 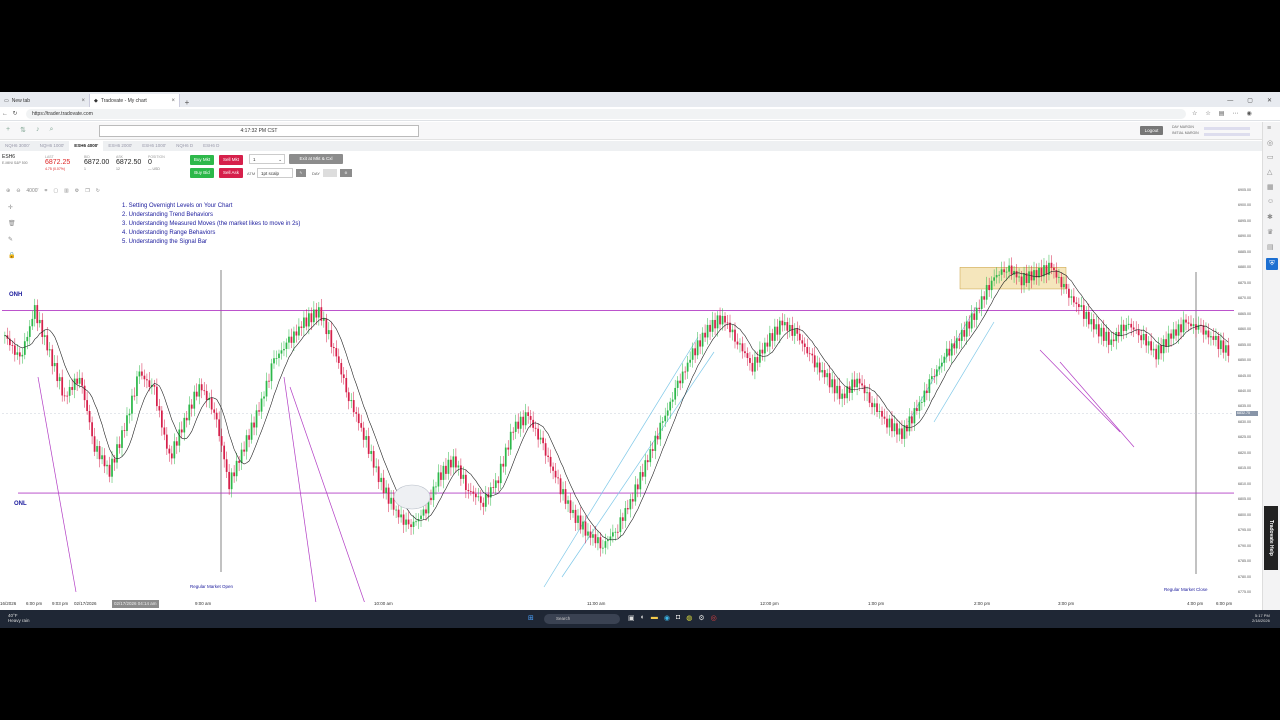 I want to click on x-tick-label: 16/2026, so click(x=8, y=603).